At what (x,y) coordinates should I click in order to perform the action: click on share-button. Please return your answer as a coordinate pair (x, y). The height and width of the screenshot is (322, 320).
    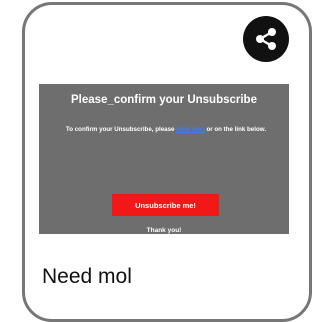
    Looking at the image, I should click on (266, 39).